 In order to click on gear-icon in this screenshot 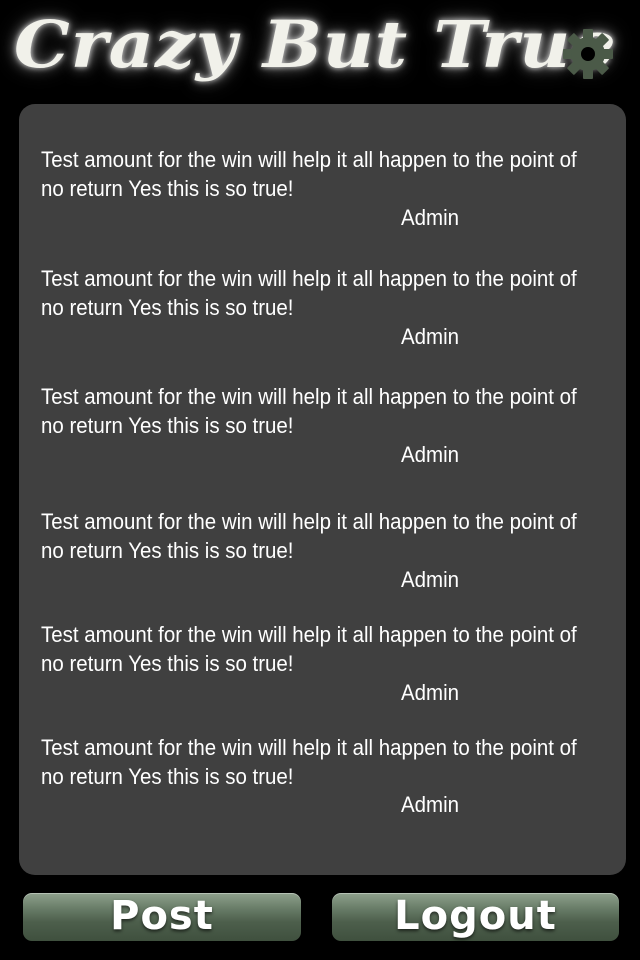, I will do `click(588, 54)`.